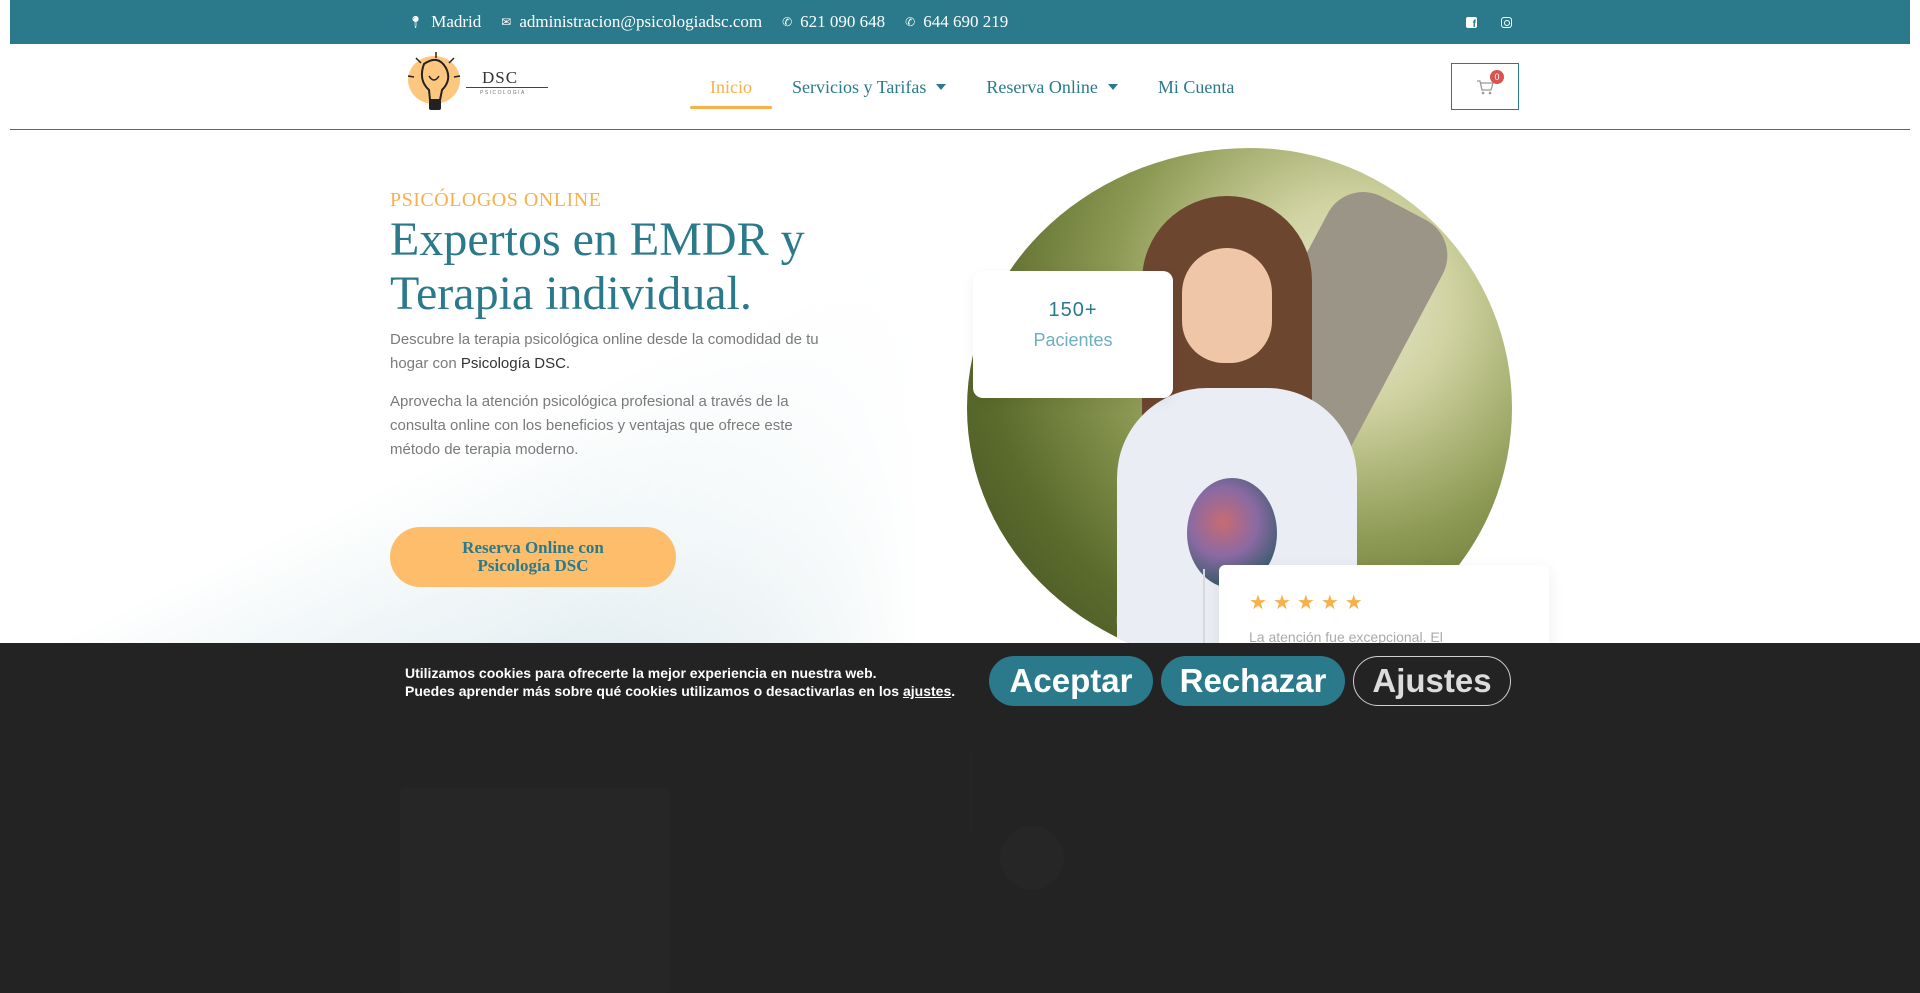 This screenshot has width=1920, height=993. Describe the element at coordinates (506, 22) in the screenshot. I see `envelope-icon: ✉︎` at that location.